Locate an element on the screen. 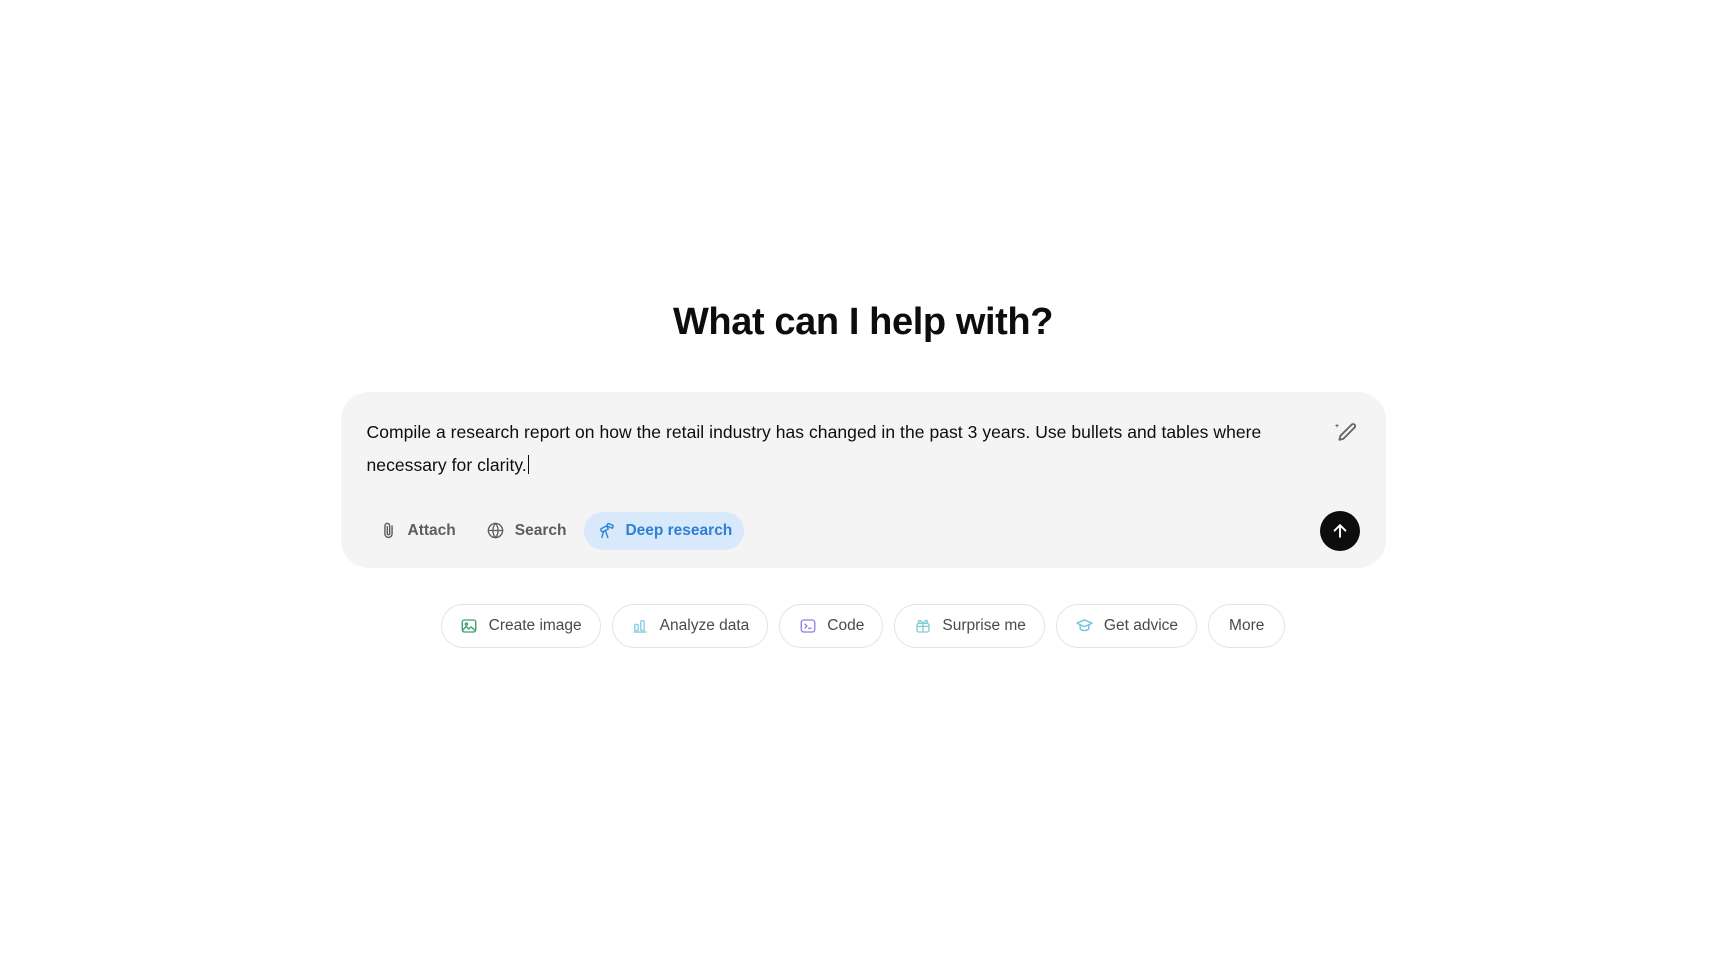  chip-label: More is located at coordinates (1247, 625).